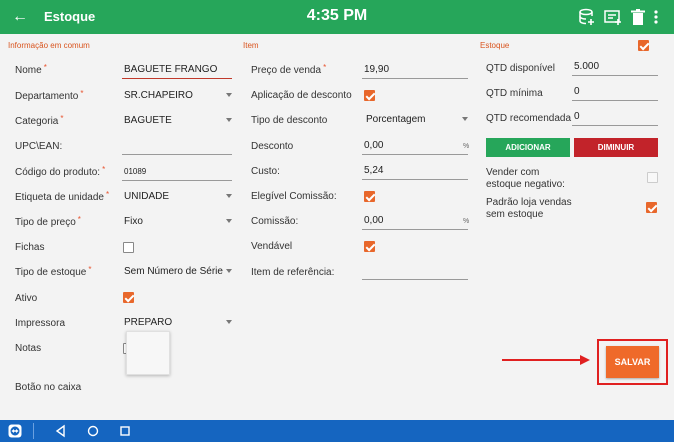  What do you see at coordinates (177, 147) in the screenshot?
I see `upc-field` at bounding box center [177, 147].